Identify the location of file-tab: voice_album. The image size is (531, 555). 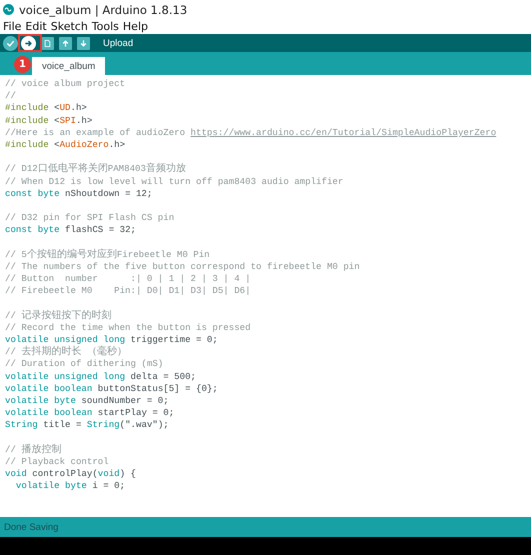
(69, 66).